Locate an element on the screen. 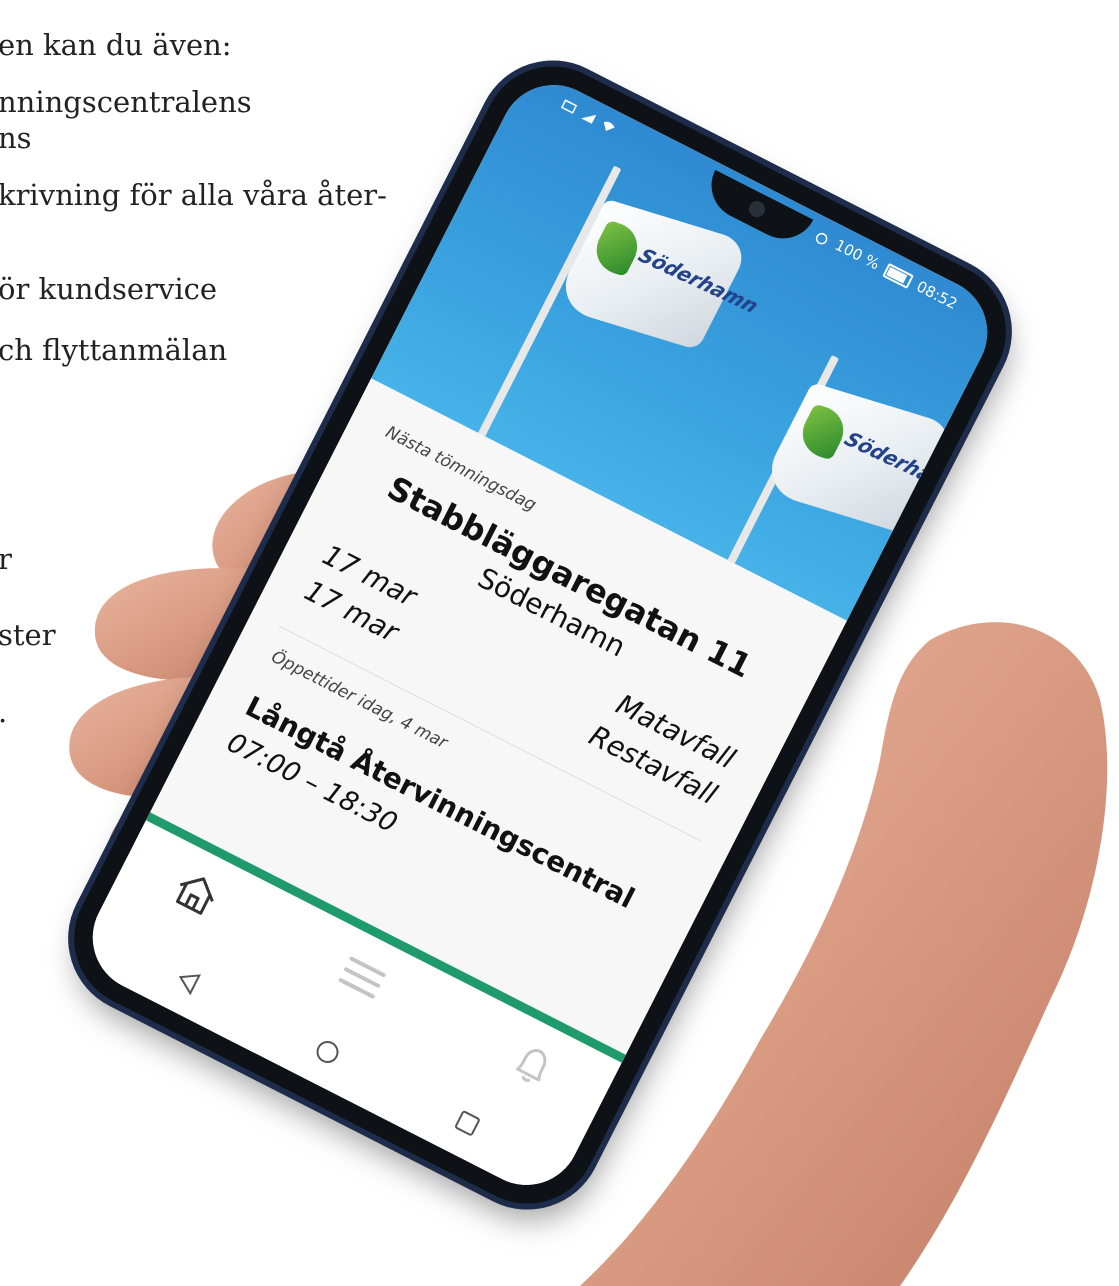 This screenshot has width=1119, height=1286. bell-icon is located at coordinates (533, 1064).